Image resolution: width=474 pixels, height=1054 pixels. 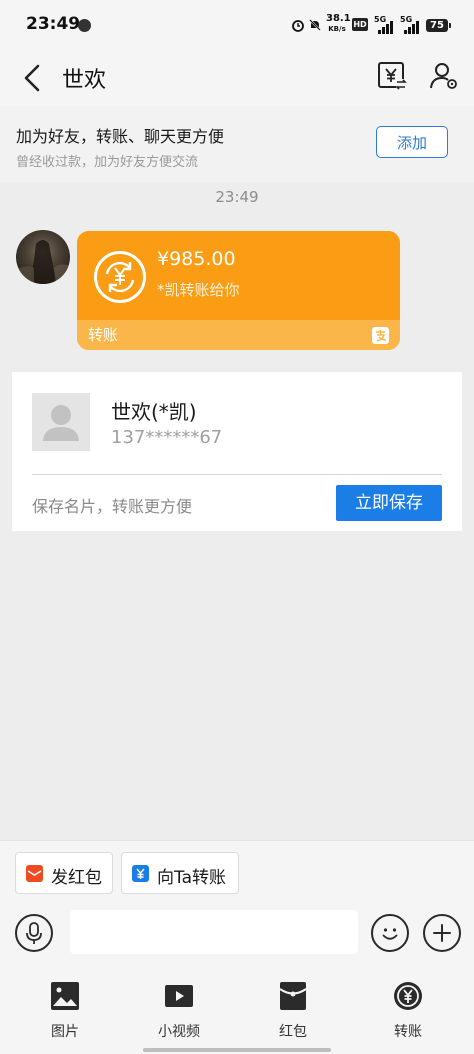 I want to click on voice-input-button, so click(x=34, y=933).